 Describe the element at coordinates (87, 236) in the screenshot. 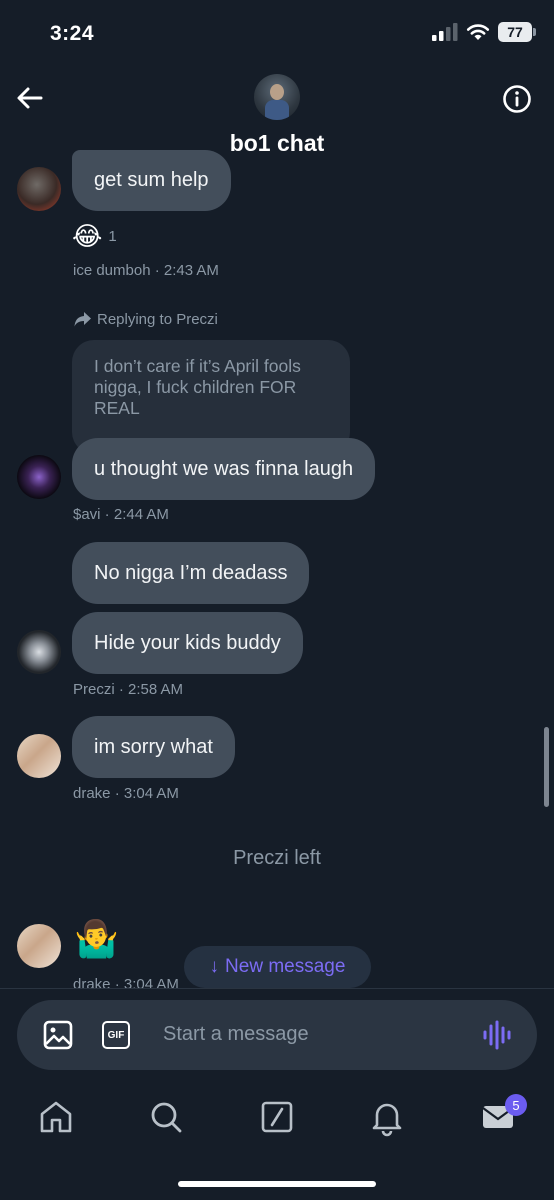

I see `laughing-emoji-icon: 😂` at that location.